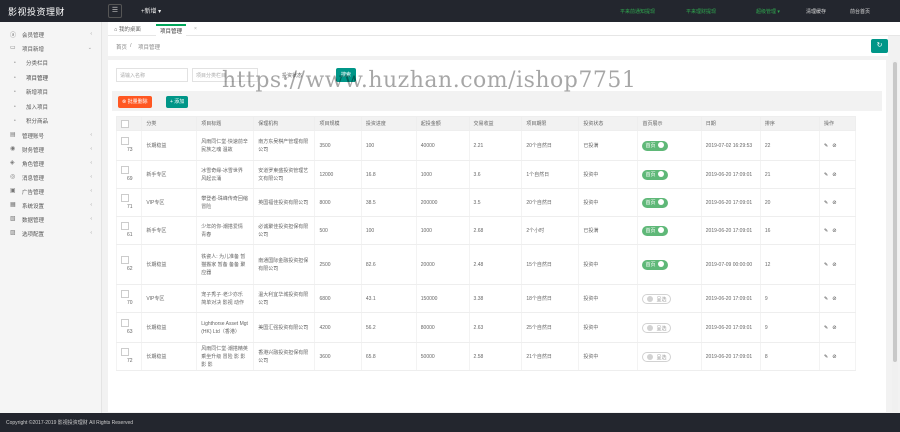 Image resolution: width=900 pixels, height=432 pixels. What do you see at coordinates (661, 264) in the screenshot?
I see `toggle-knob` at bounding box center [661, 264].